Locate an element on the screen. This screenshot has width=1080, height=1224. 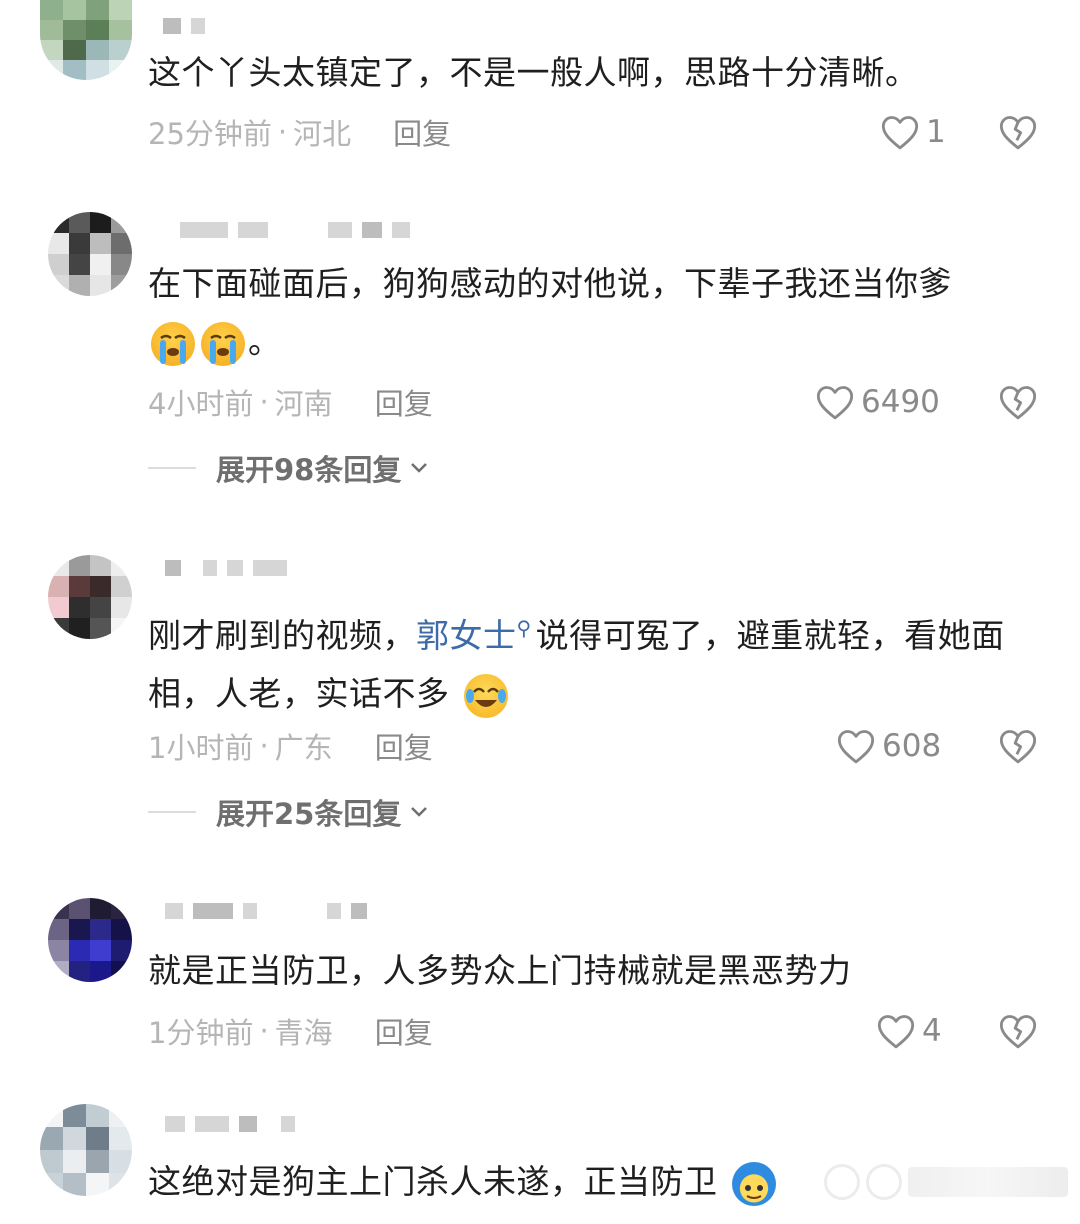
tears-of-joy-icon is located at coordinates (485, 695).